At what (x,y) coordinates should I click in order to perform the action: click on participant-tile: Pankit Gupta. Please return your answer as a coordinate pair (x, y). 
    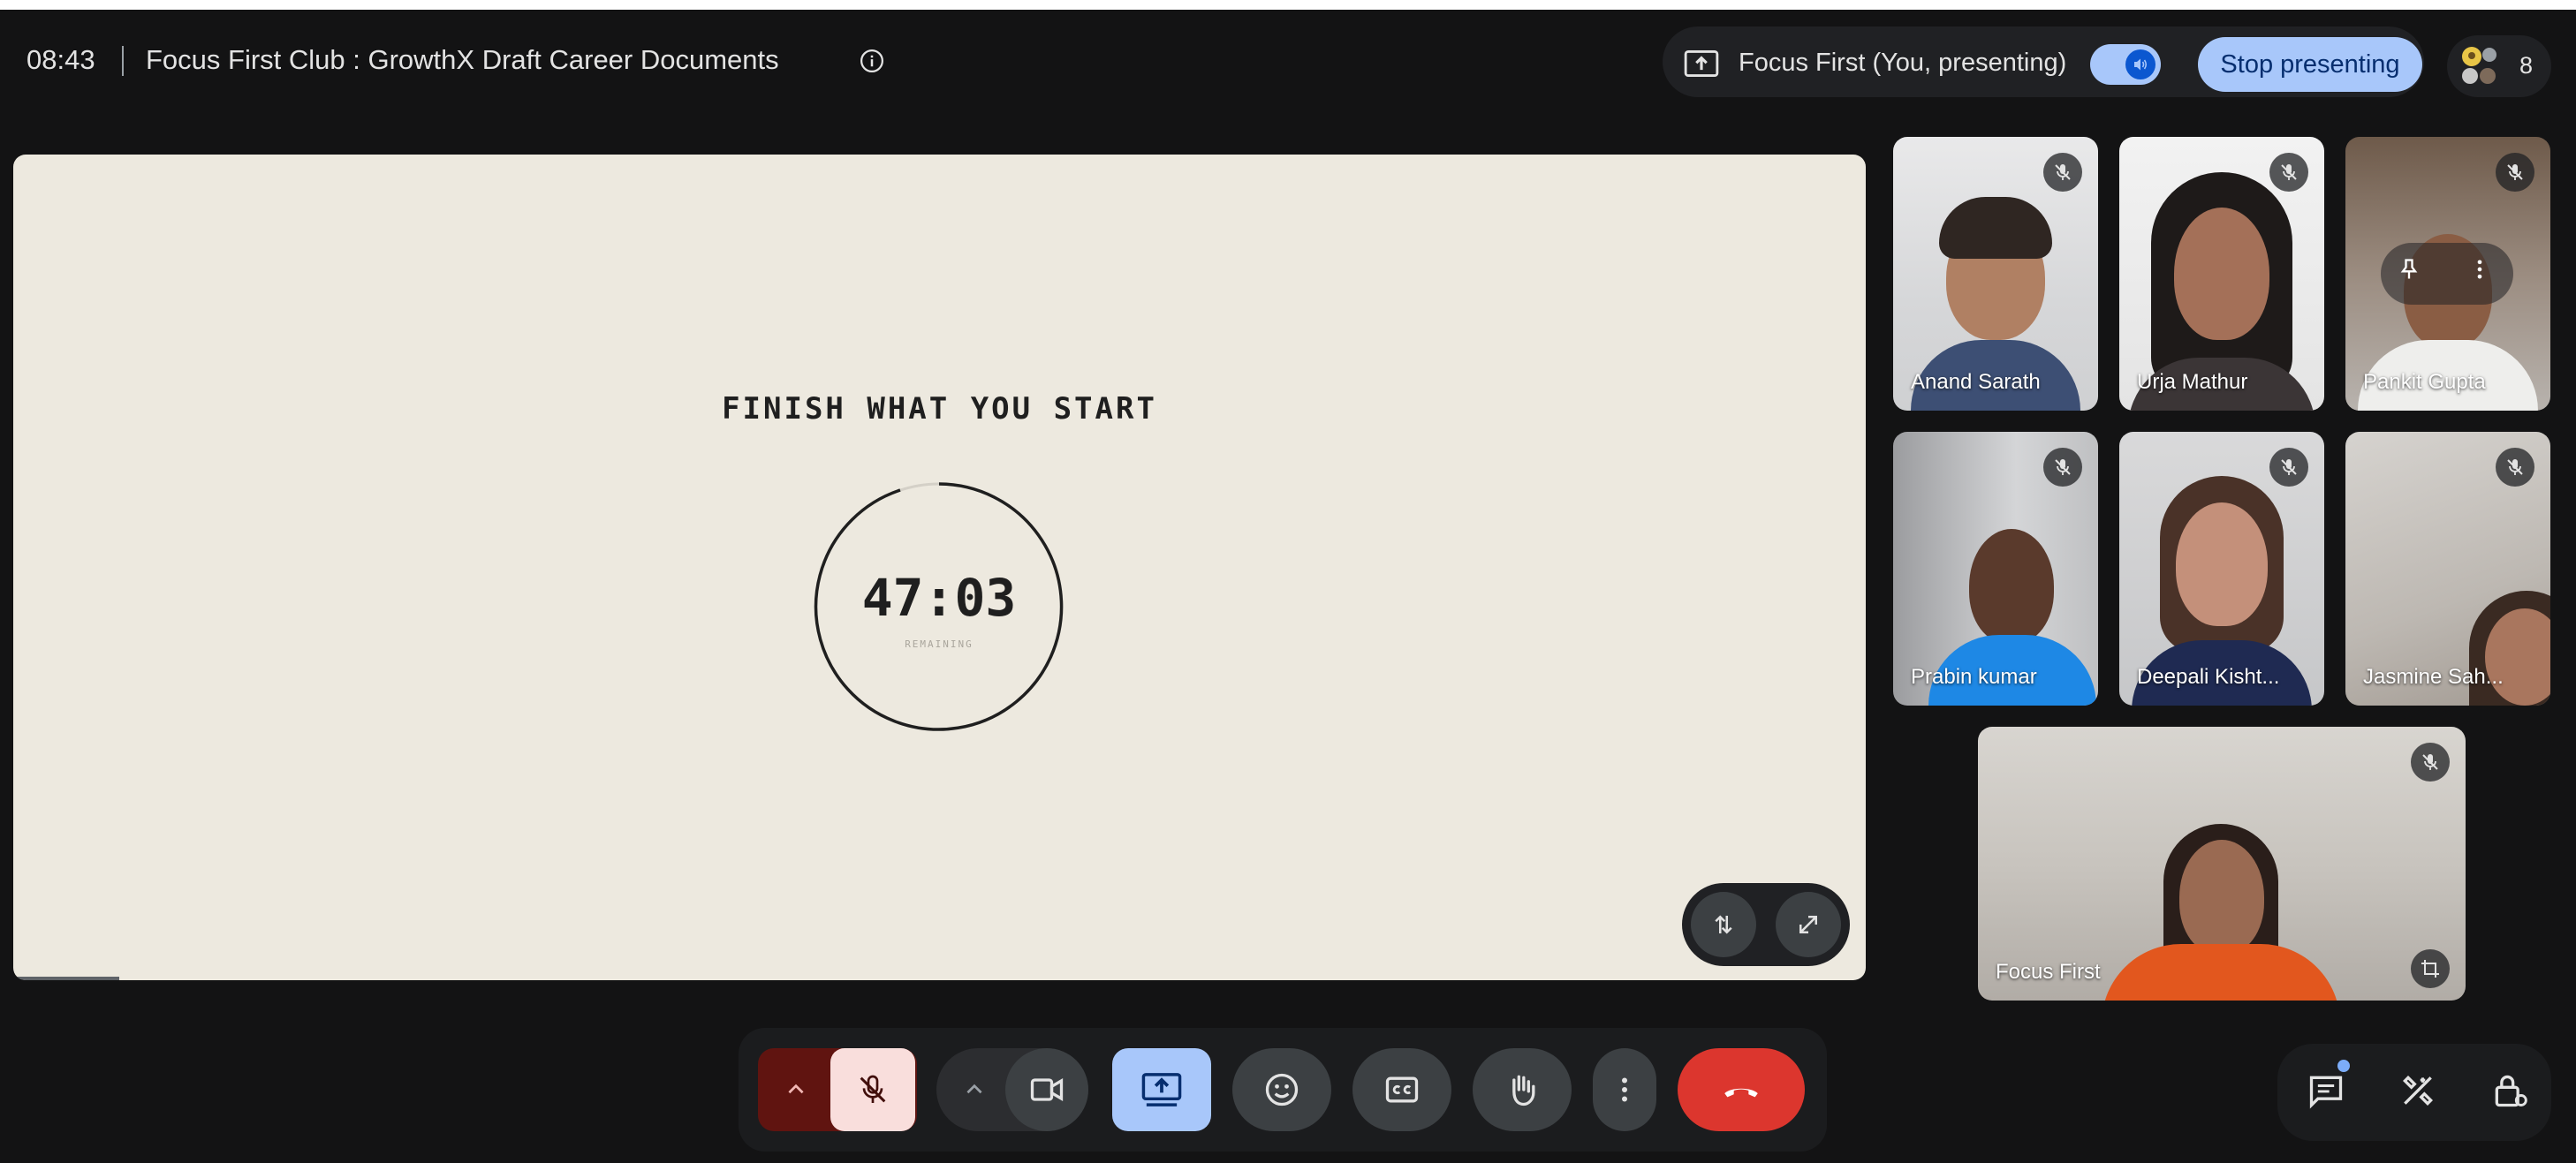
    Looking at the image, I should click on (2448, 274).